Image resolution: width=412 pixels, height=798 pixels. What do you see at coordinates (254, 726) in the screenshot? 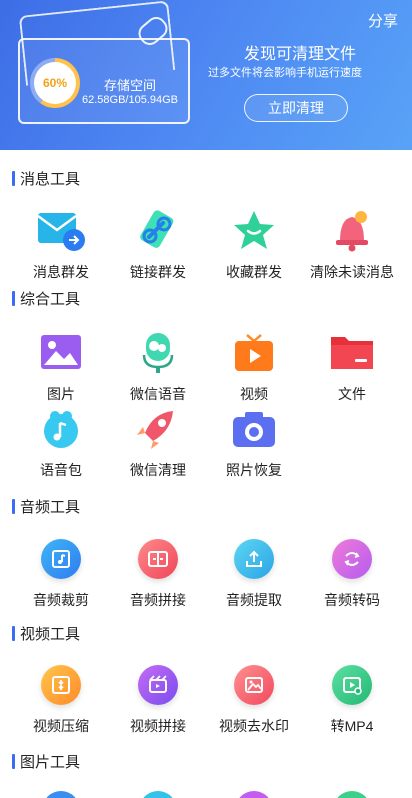
I see `tool-label: 视频去水印` at bounding box center [254, 726].